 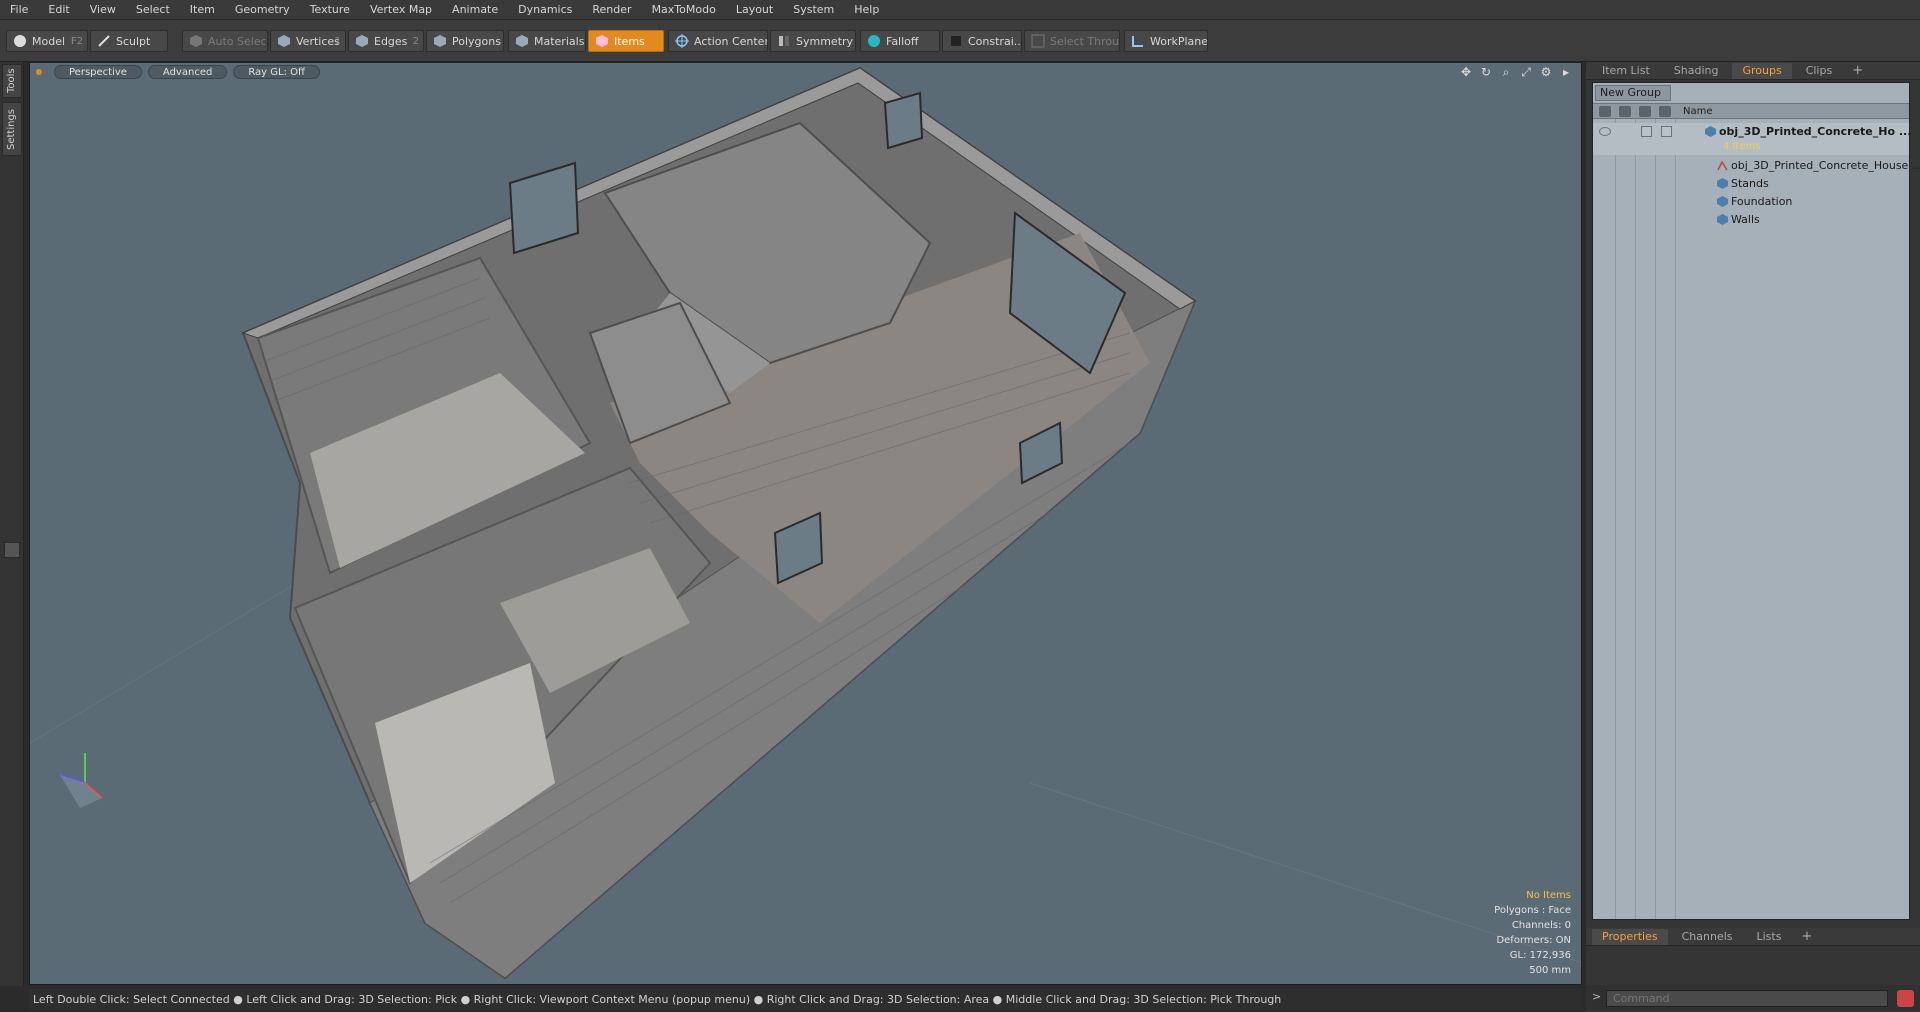 What do you see at coordinates (476, 41) in the screenshot?
I see `polygons-label: Polygons` at bounding box center [476, 41].